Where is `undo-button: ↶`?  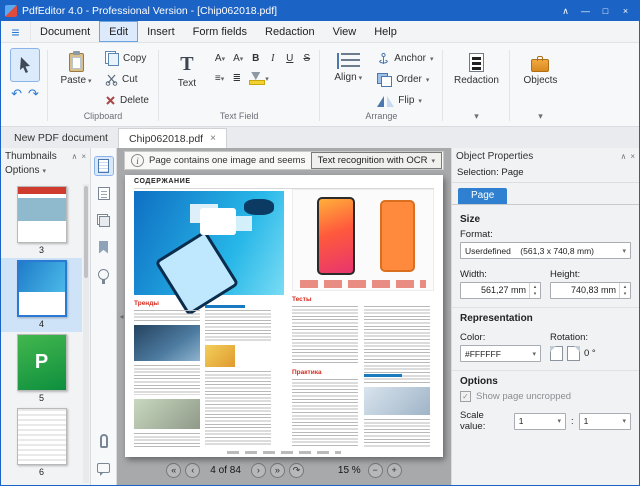
undo-button: ↶ is located at coordinates (16, 94).